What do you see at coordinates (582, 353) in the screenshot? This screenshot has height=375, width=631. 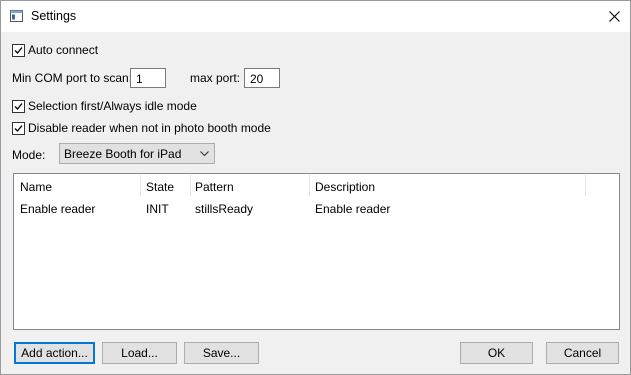 I see `cancel-button: Cancel` at bounding box center [582, 353].